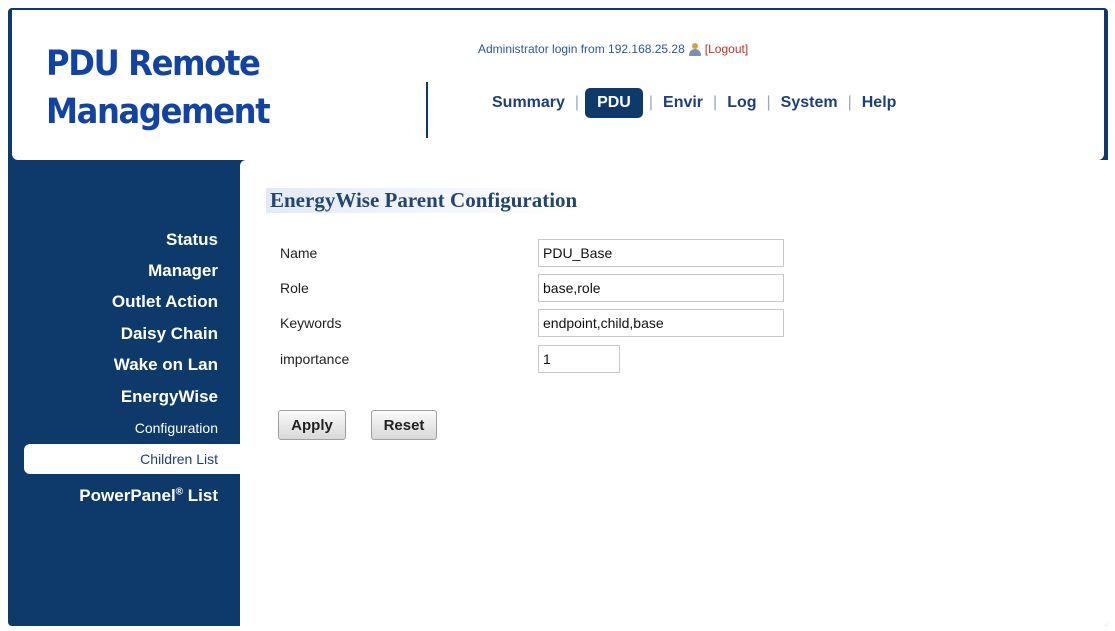 The height and width of the screenshot is (631, 1115). Describe the element at coordinates (312, 425) in the screenshot. I see `apply-button: Apply` at that location.